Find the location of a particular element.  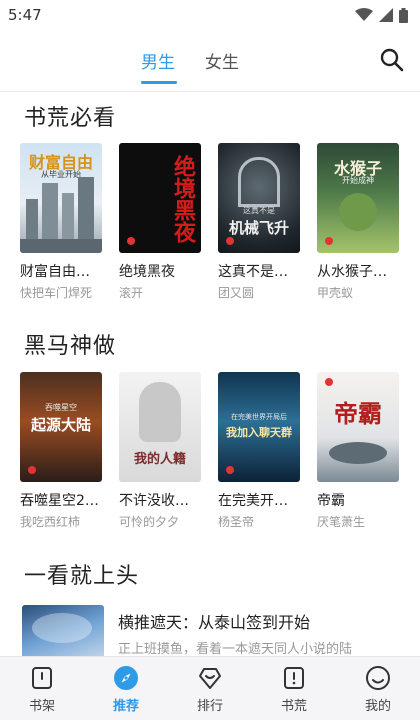

nav-item-book-shortage: 书荒 is located at coordinates (294, 689).